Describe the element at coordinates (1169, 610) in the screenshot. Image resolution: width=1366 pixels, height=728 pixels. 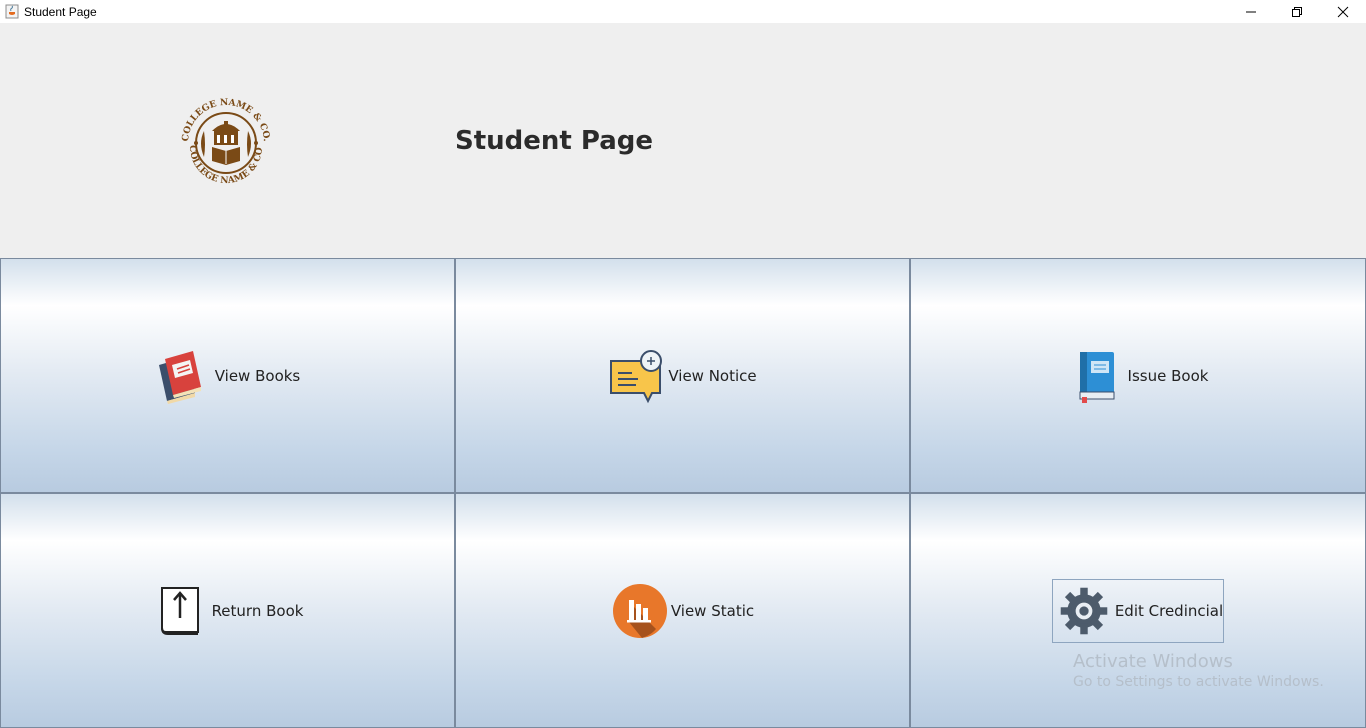
I see `edit-credincial-label: Edit Credincial` at that location.